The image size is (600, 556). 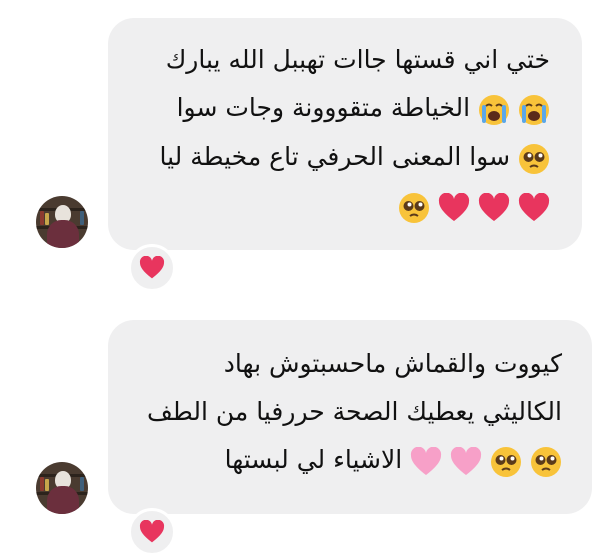 I want to click on message-text: الاشياء لي لبستها, so click(x=313, y=459).